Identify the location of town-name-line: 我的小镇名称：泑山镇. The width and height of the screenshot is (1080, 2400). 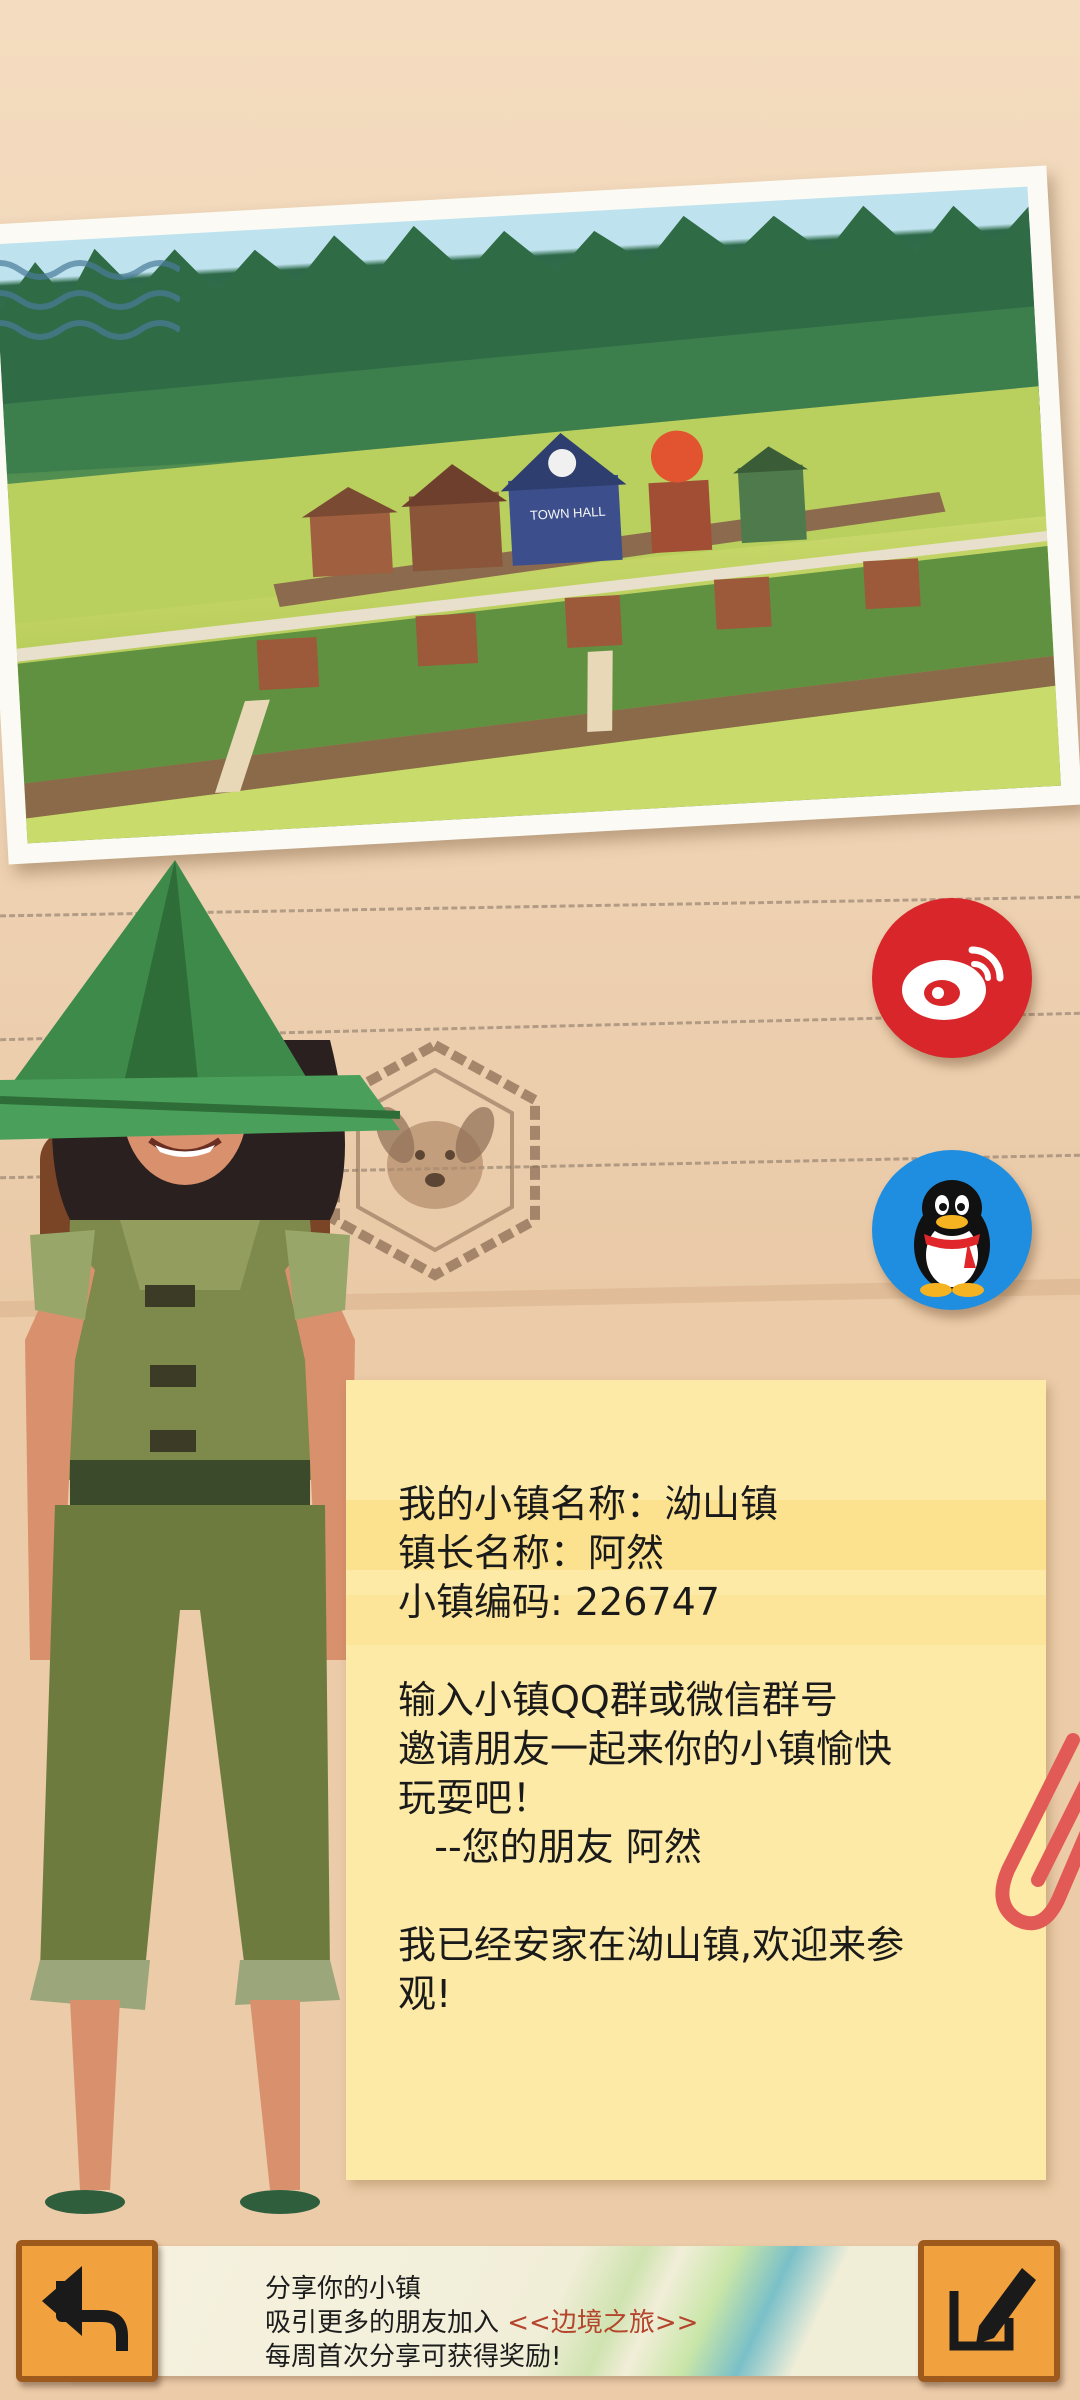
(588, 1504).